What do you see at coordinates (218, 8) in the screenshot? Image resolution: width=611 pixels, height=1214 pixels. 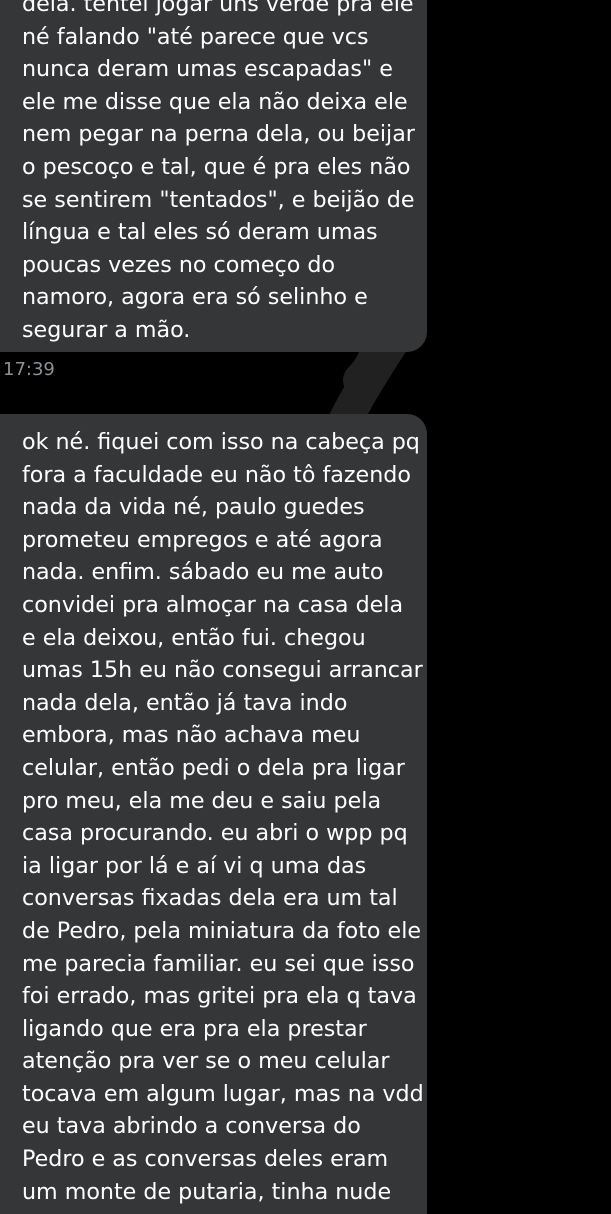 I see `message-line: dela. tentei jogar uns verde pra ele` at bounding box center [218, 8].